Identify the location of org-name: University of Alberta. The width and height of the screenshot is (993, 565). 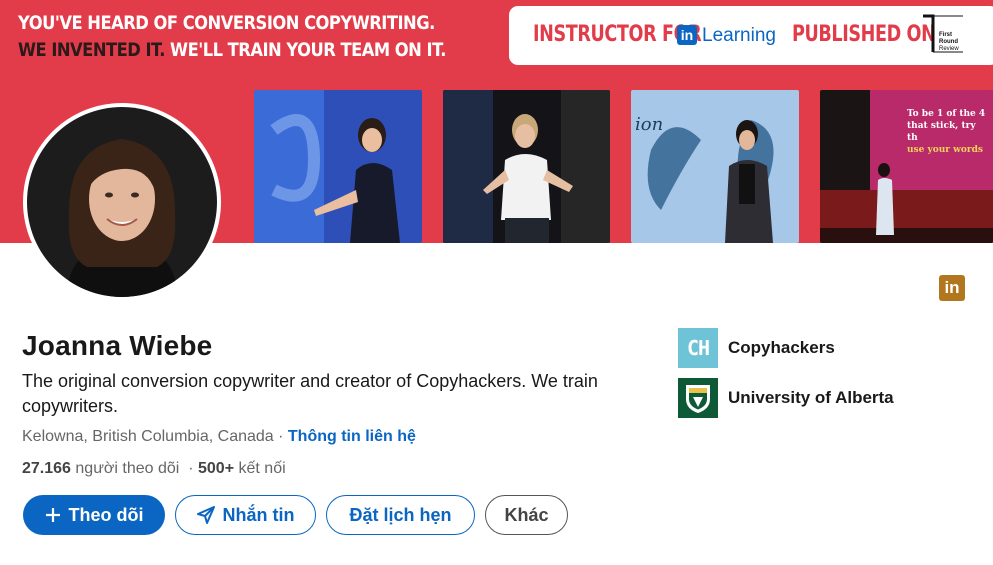
(811, 397).